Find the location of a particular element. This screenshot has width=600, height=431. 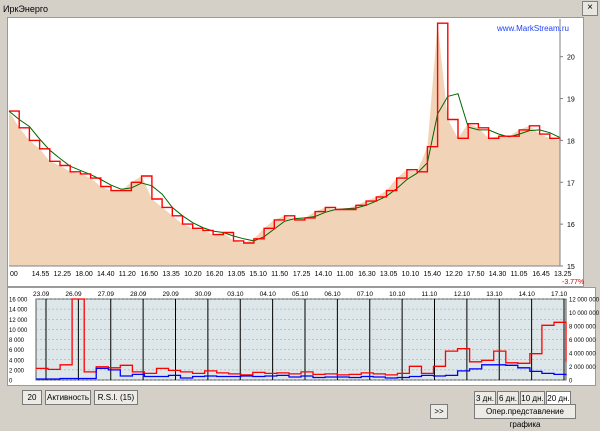

activity-right-tick-label: 6 000 000 is located at coordinates (582, 341).